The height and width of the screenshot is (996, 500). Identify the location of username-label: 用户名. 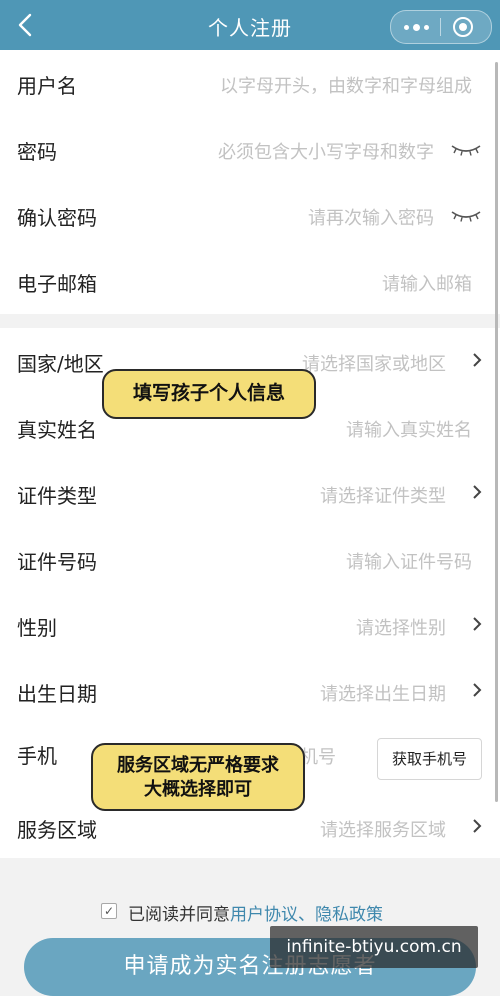
(47, 86).